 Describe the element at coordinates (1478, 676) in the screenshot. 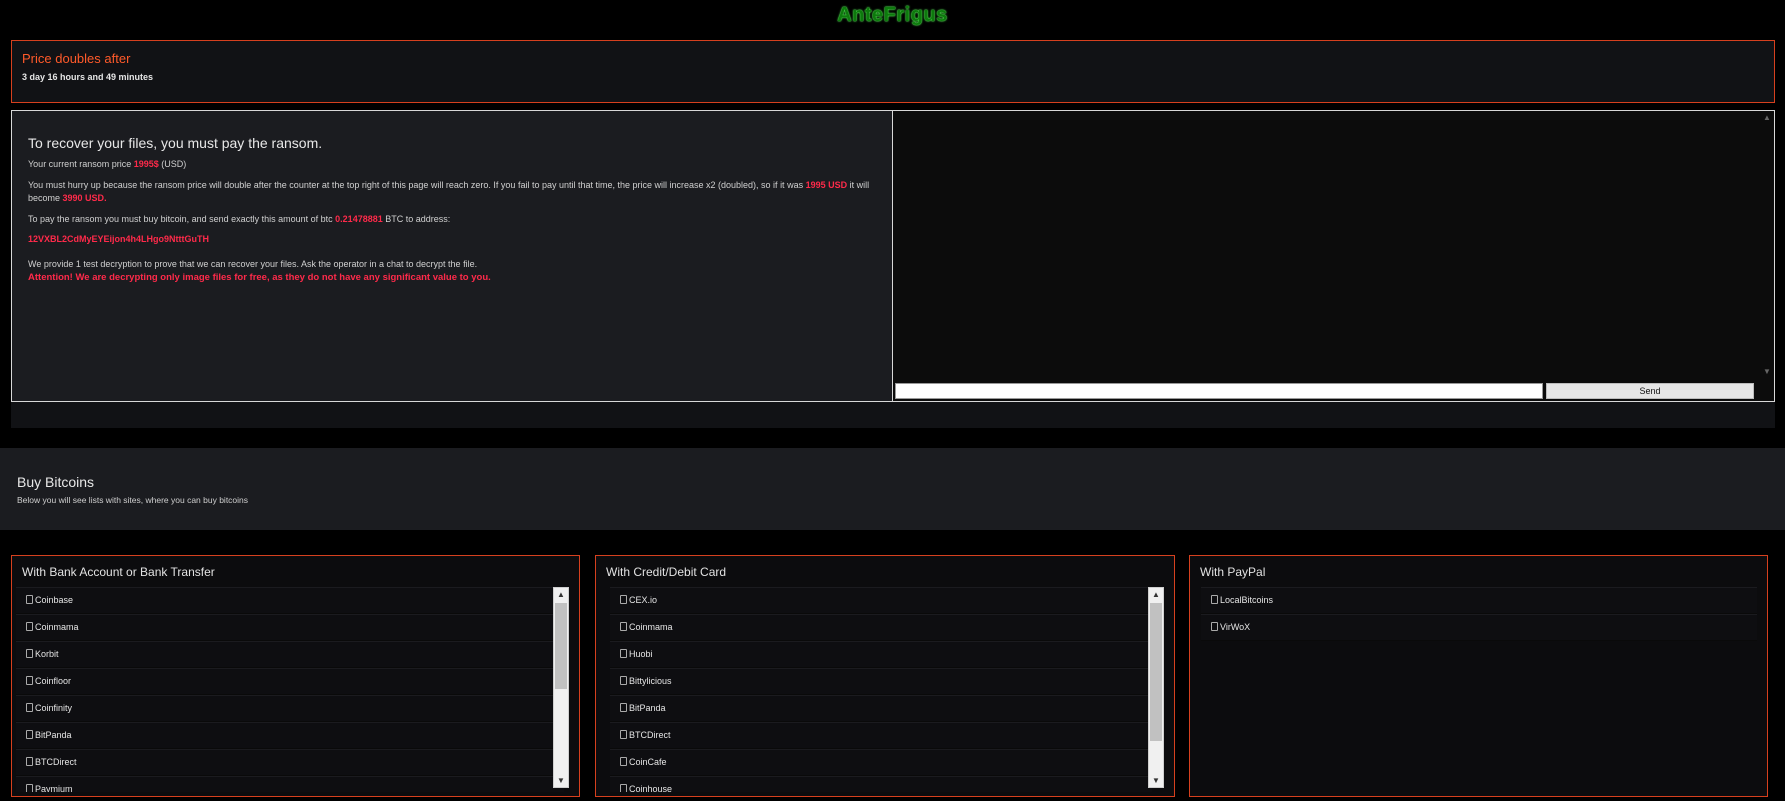

I see `paypal-panel: With PayPal LocalBitcoins VirWoX` at that location.